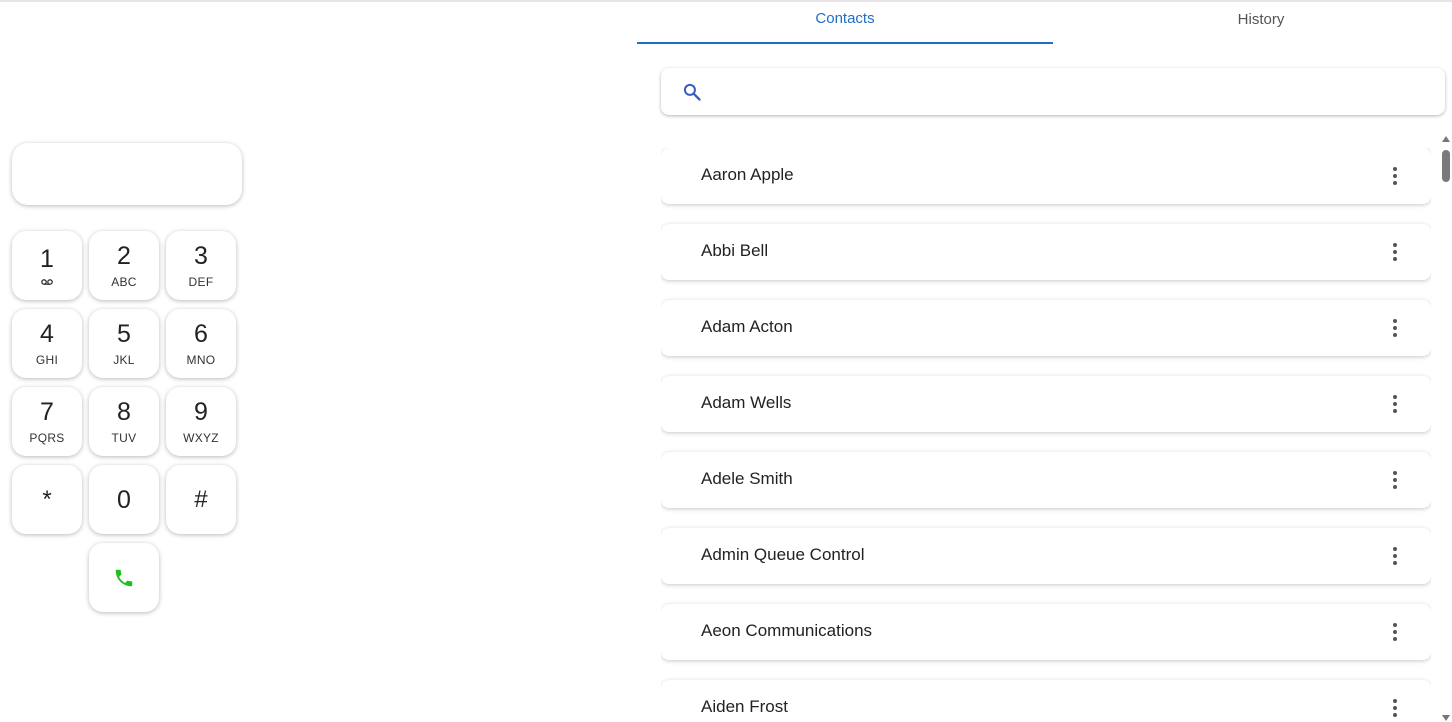  Describe the element at coordinates (735, 250) in the screenshot. I see `contact-name: Abbi Bell` at that location.